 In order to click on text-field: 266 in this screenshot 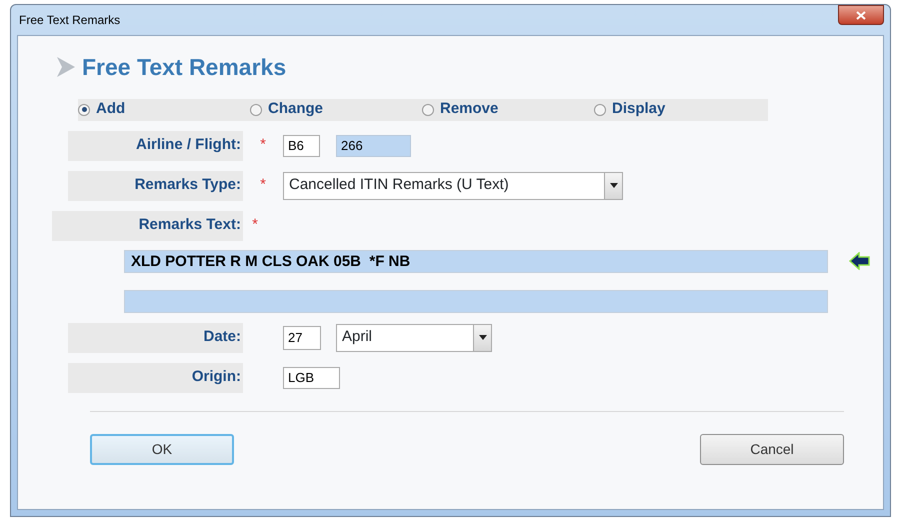, I will do `click(373, 145)`.